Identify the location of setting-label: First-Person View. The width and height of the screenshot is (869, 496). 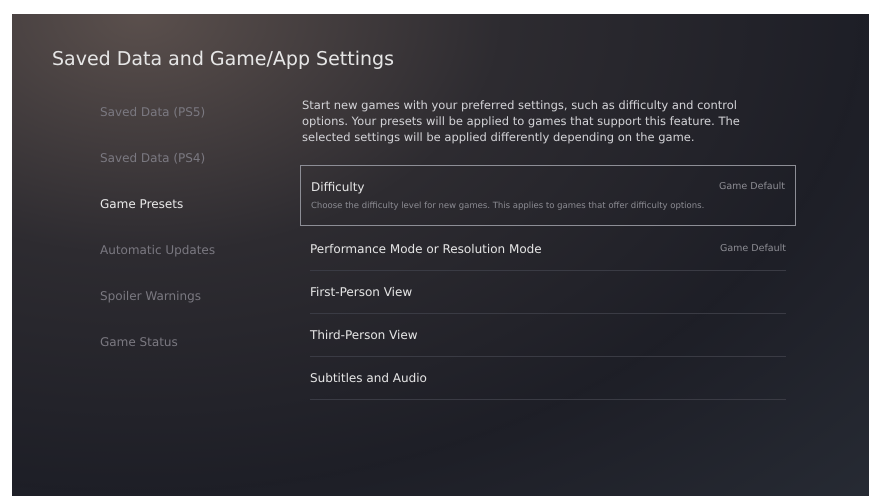
(361, 292).